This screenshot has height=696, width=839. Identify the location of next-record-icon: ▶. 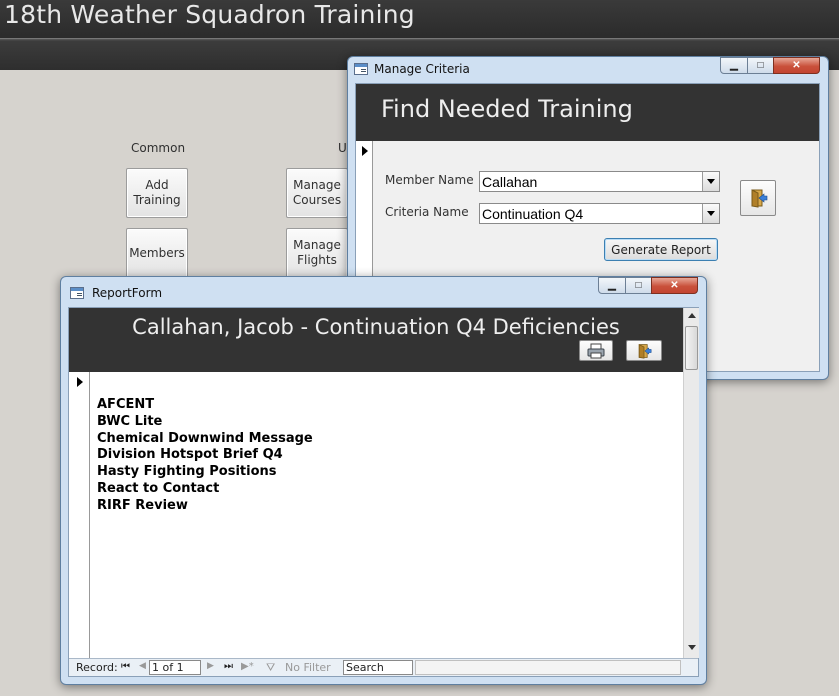
(210, 666).